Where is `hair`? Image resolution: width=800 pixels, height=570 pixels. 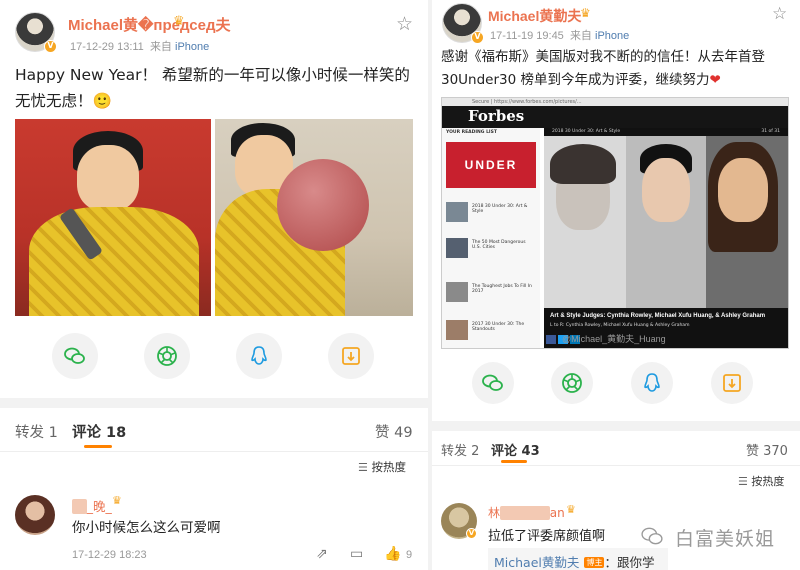
hair is located at coordinates (583, 164).